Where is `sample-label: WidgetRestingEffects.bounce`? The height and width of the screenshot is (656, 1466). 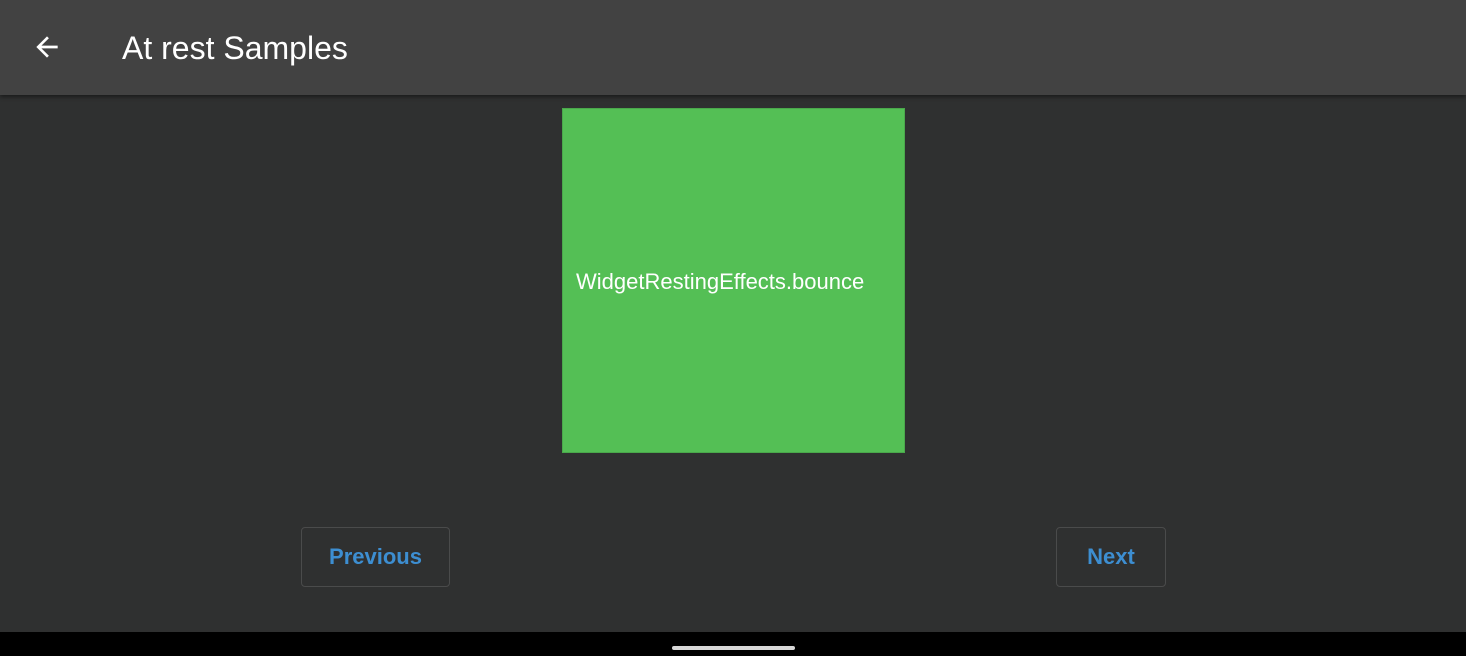
sample-label: WidgetRestingEffects.bounce is located at coordinates (720, 281).